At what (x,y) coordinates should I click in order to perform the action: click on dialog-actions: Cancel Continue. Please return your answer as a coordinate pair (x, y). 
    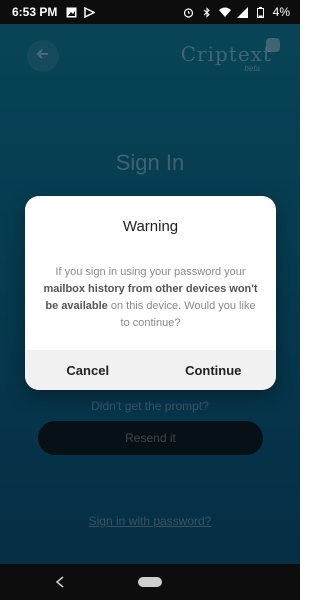
    Looking at the image, I should click on (150, 370).